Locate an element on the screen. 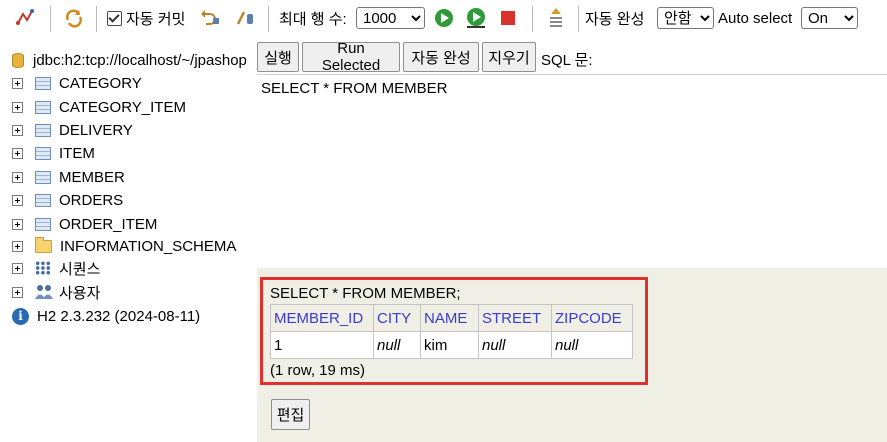 This screenshot has width=887, height=442. auto-complete-select: 안함 is located at coordinates (685, 18).